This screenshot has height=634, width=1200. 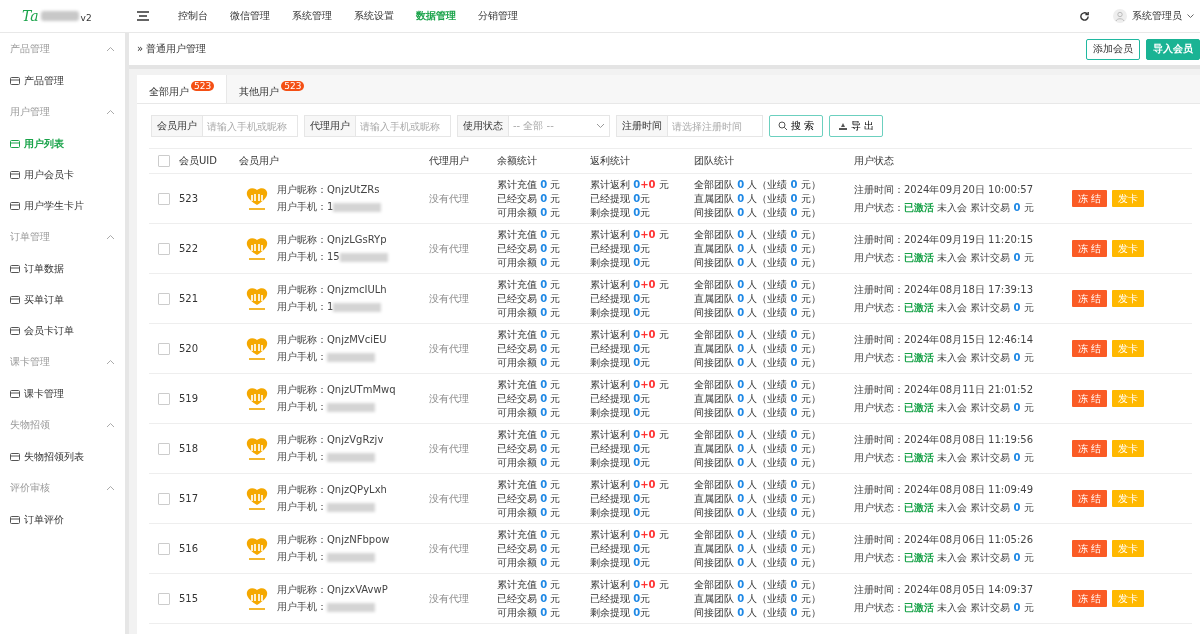 What do you see at coordinates (172, 49) in the screenshot?
I see `breadcrumb: » 普通用户管理` at bounding box center [172, 49].